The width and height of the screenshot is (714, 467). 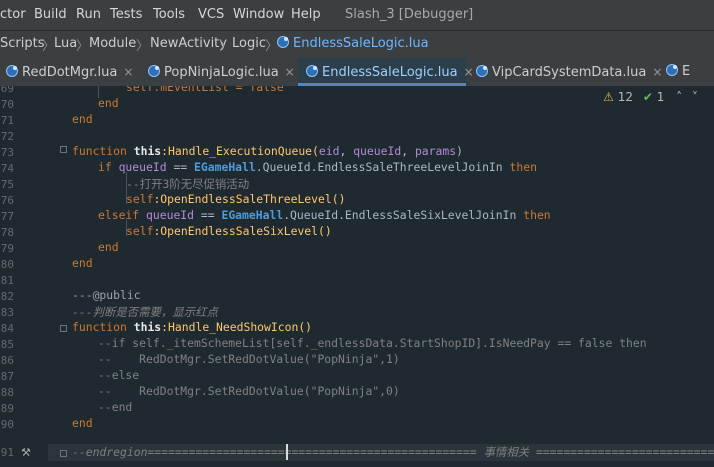 I want to click on check-icon: ✔, so click(x=647, y=97).